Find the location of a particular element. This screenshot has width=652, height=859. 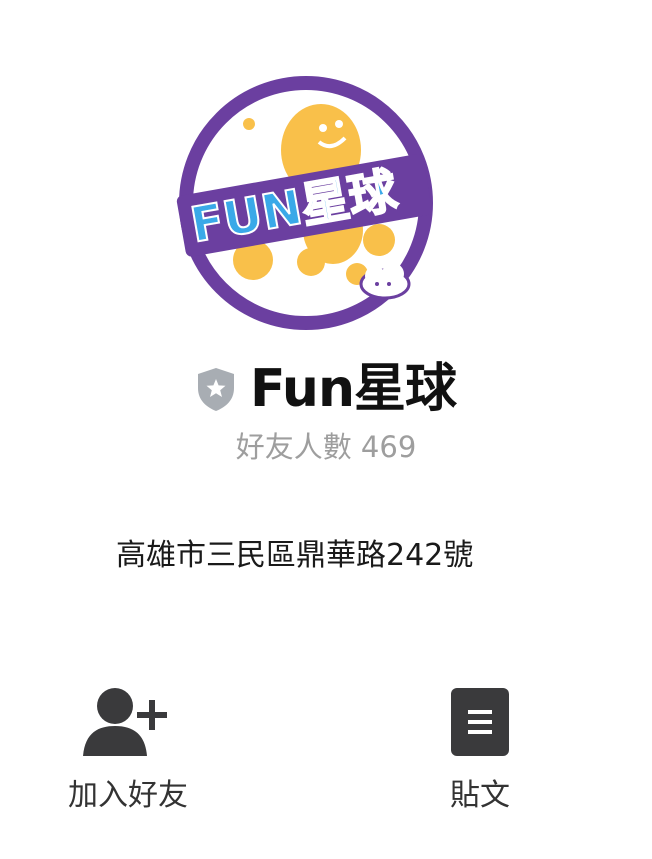

posts-button: 貼文 is located at coordinates (480, 749).